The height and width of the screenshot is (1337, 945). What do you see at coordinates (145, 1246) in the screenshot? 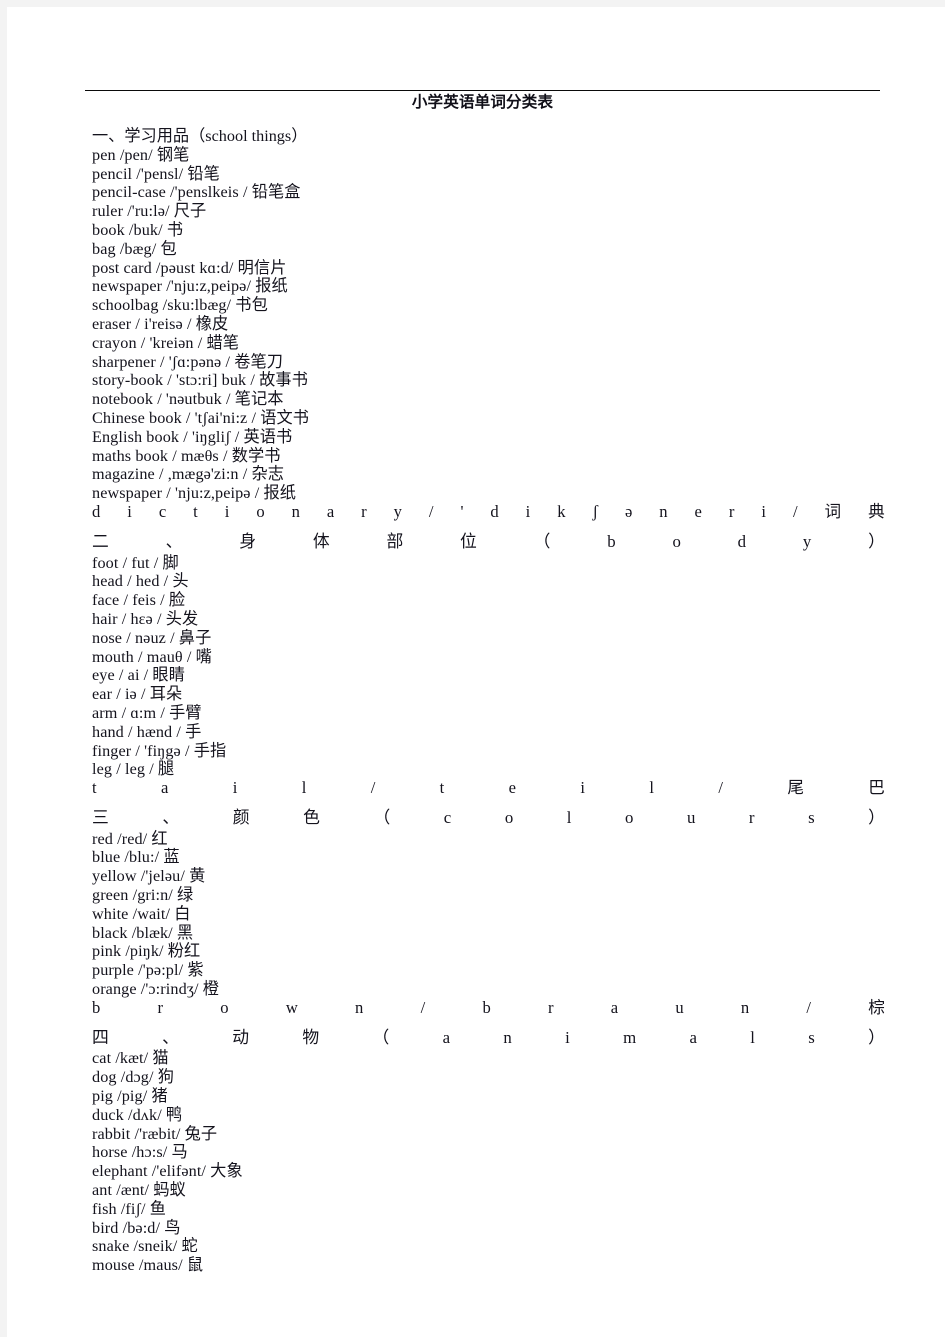
I see `vocabulary-entry: snake /sneik/ 蛇` at bounding box center [145, 1246].